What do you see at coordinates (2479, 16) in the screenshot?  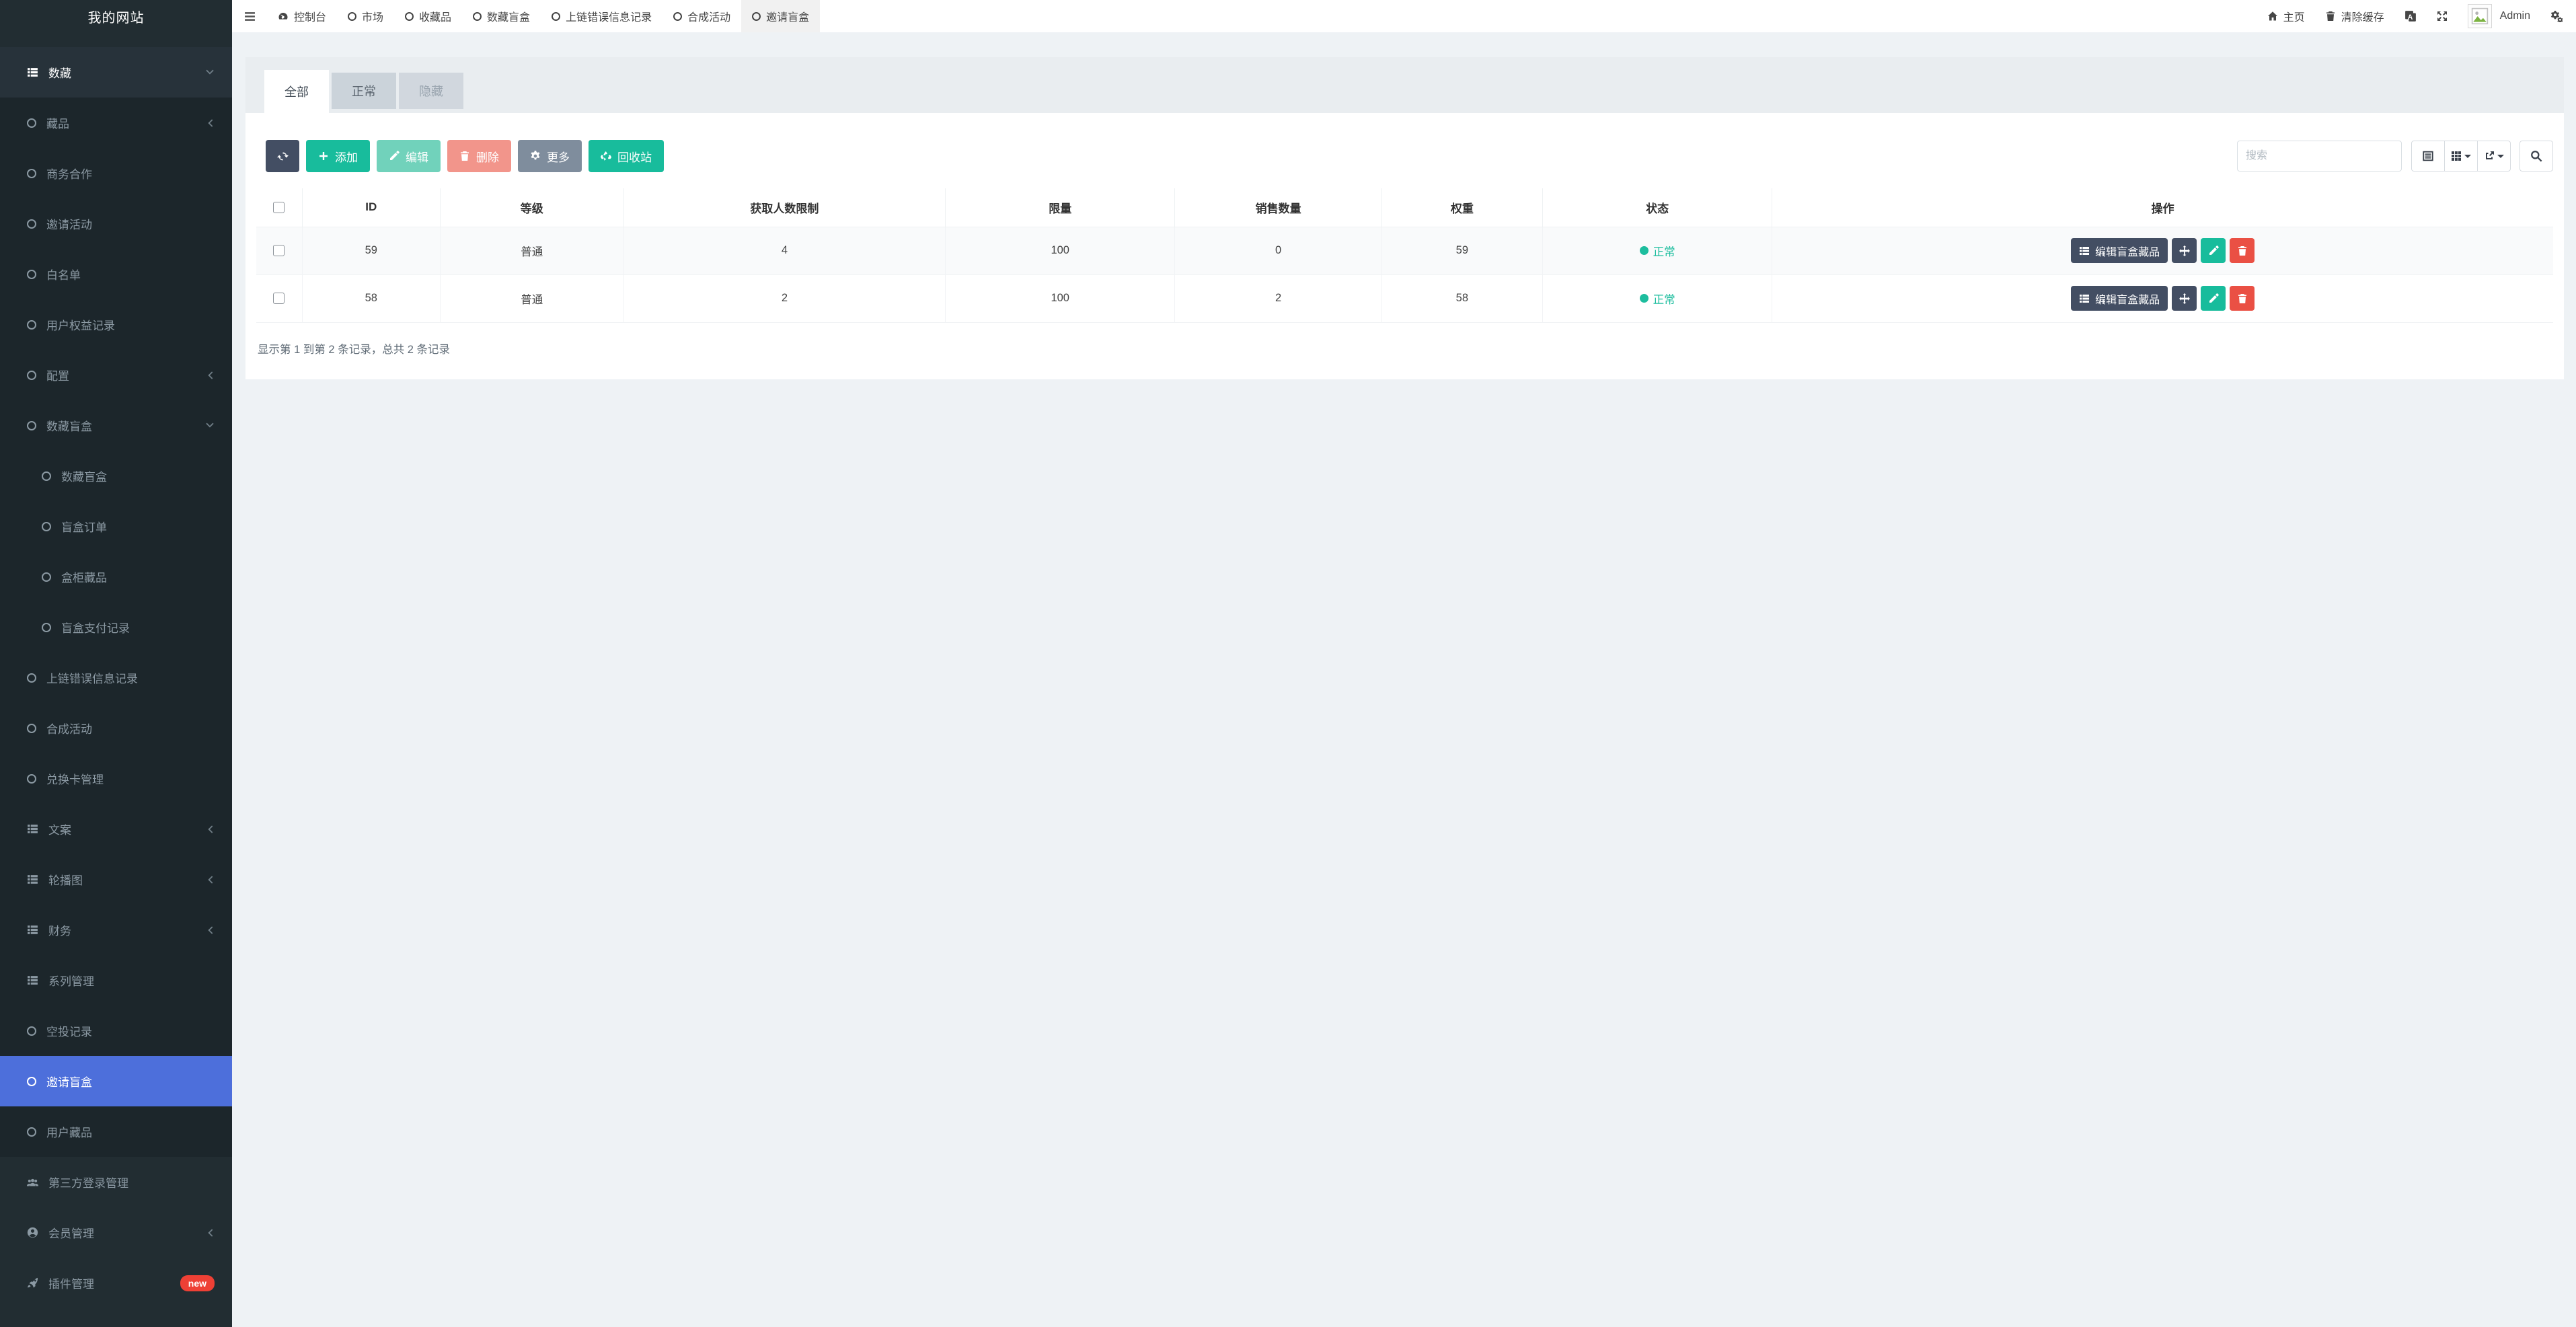 I see `avatar` at bounding box center [2479, 16].